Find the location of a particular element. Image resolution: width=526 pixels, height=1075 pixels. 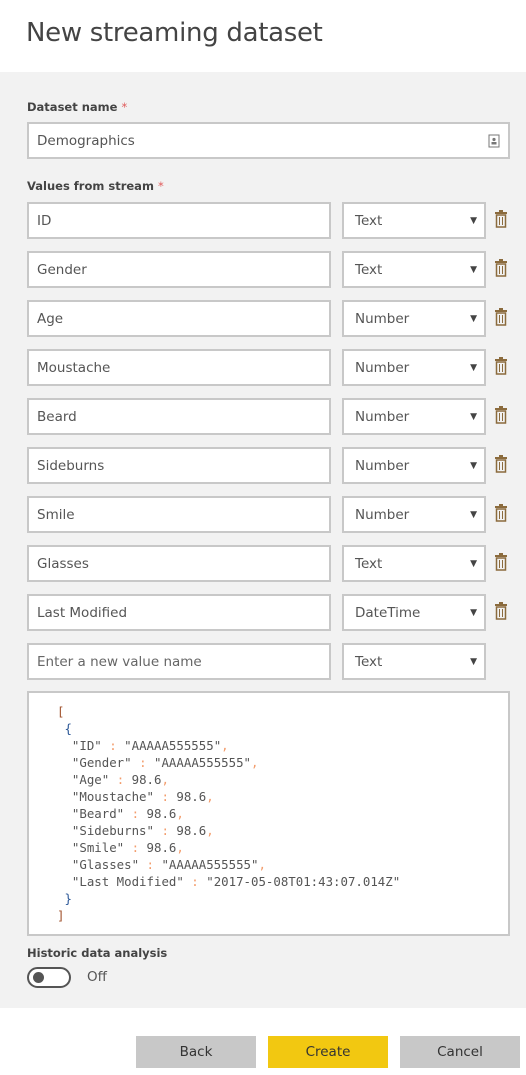

dataset-name-input: Demographics is located at coordinates (268, 140).